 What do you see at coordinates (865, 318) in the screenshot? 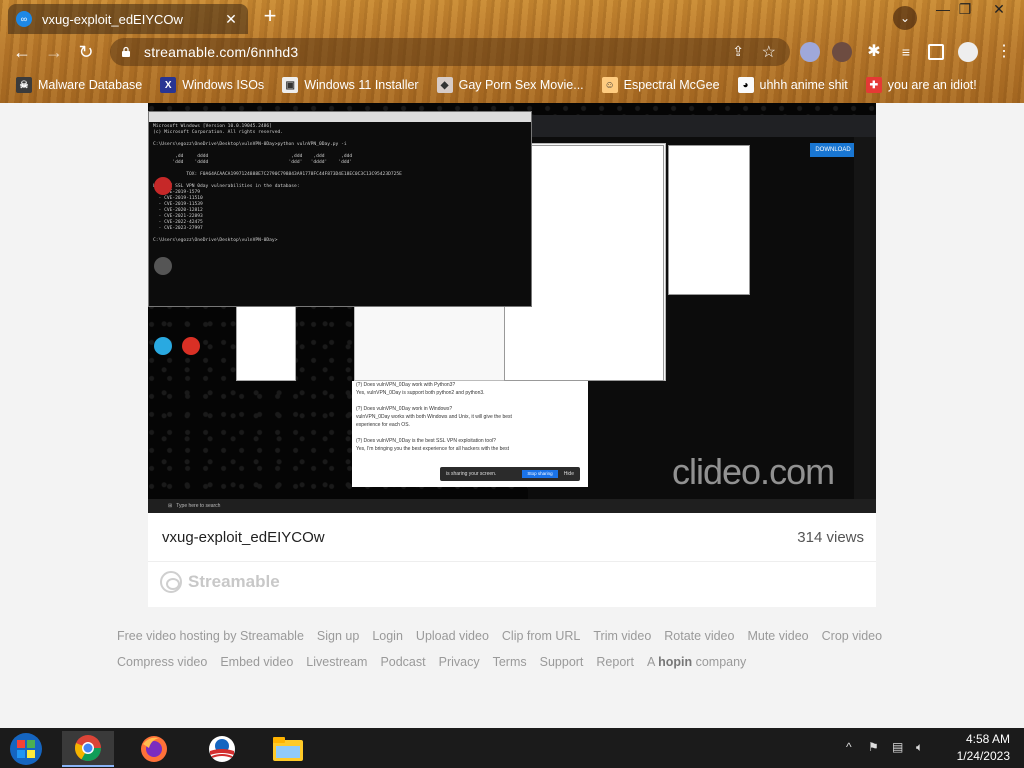
I see `video-frame-sidebar` at bounding box center [865, 318].